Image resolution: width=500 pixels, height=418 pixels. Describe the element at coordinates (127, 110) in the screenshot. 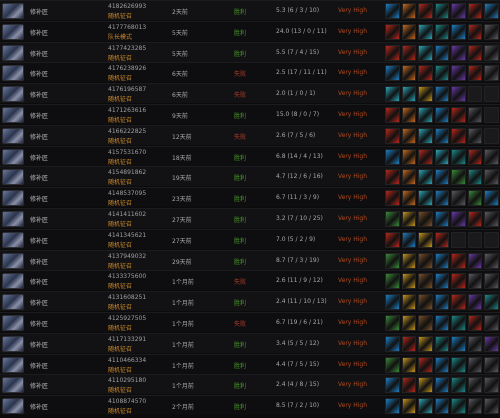

I see `match-id-link: 4171263616` at that location.